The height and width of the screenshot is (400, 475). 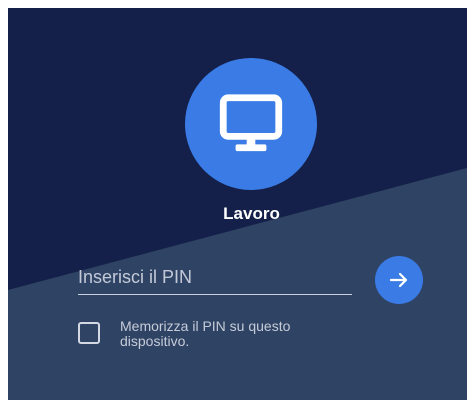 What do you see at coordinates (89, 333) in the screenshot?
I see `remember-pin-checkbox` at bounding box center [89, 333].